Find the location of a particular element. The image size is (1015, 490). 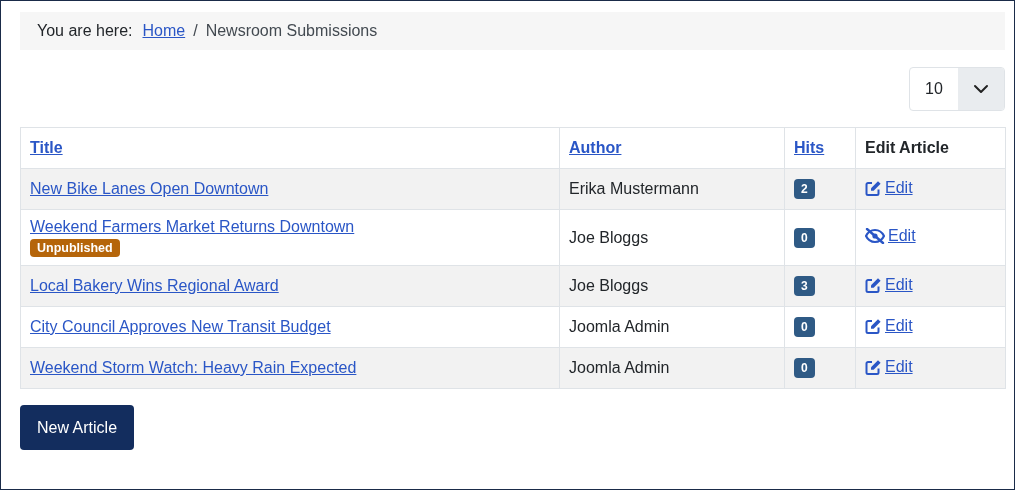

article-title-link: Weekend Farmers Market Returns Downtown is located at coordinates (192, 226).